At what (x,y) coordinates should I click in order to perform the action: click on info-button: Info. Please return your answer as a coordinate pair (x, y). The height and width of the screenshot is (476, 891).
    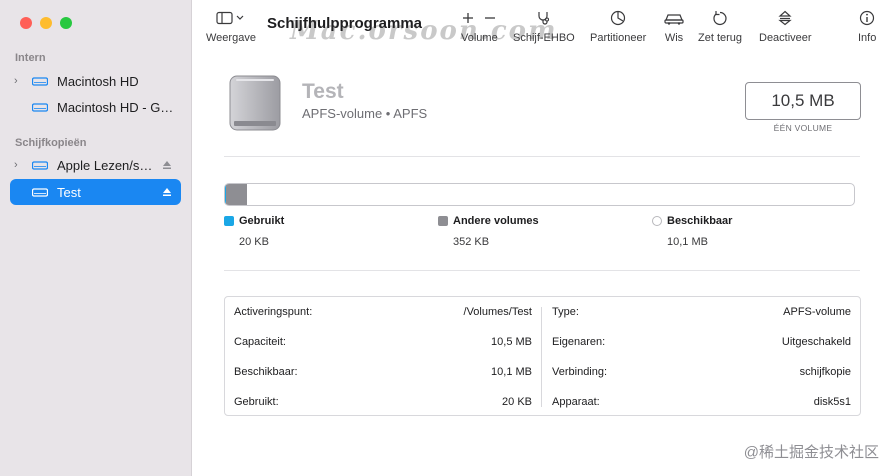
    Looking at the image, I should click on (867, 26).